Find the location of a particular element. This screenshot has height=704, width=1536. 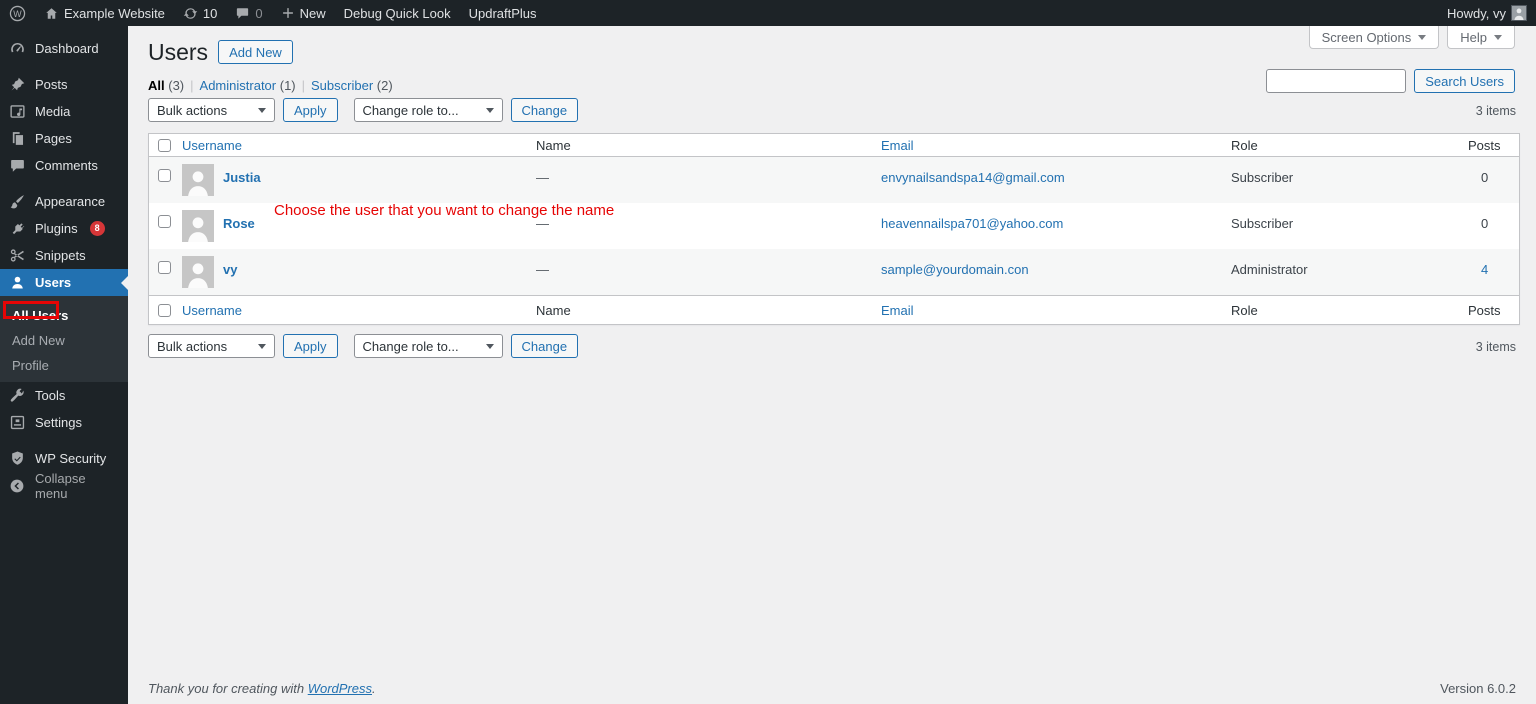

items-count-bottom: 3 items is located at coordinates (1495, 347).